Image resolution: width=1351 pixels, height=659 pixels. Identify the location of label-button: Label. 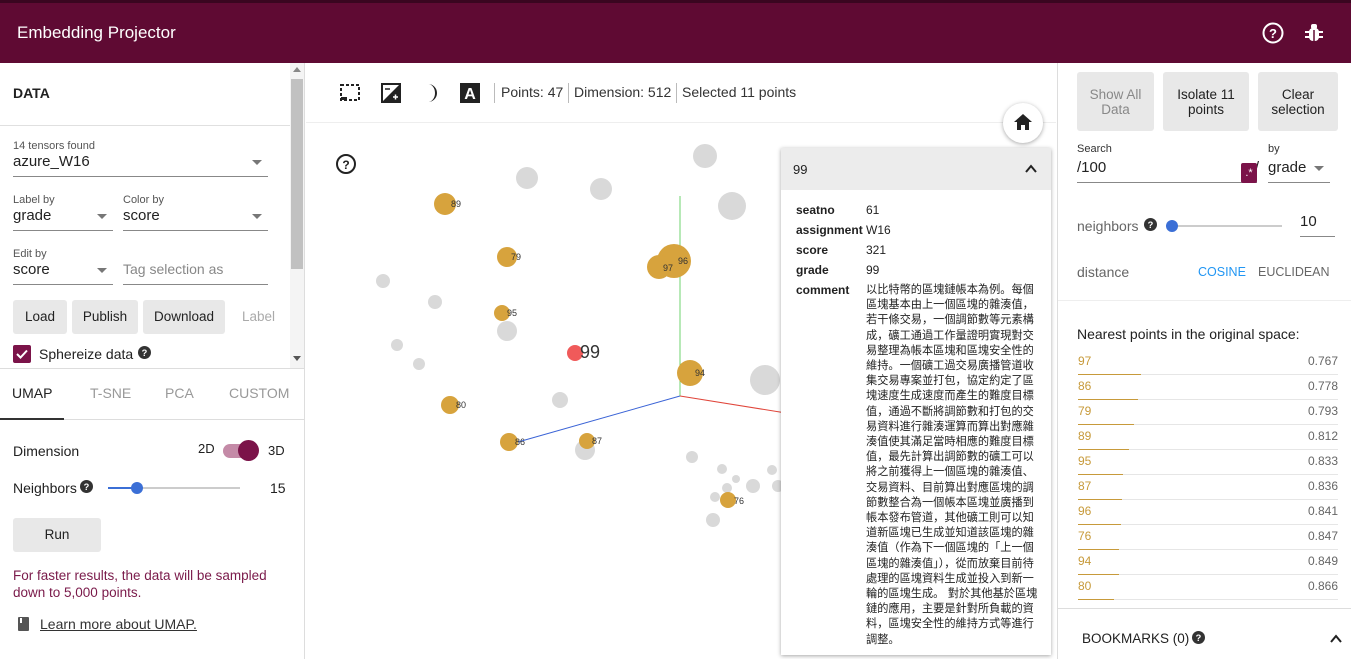
(258, 316).